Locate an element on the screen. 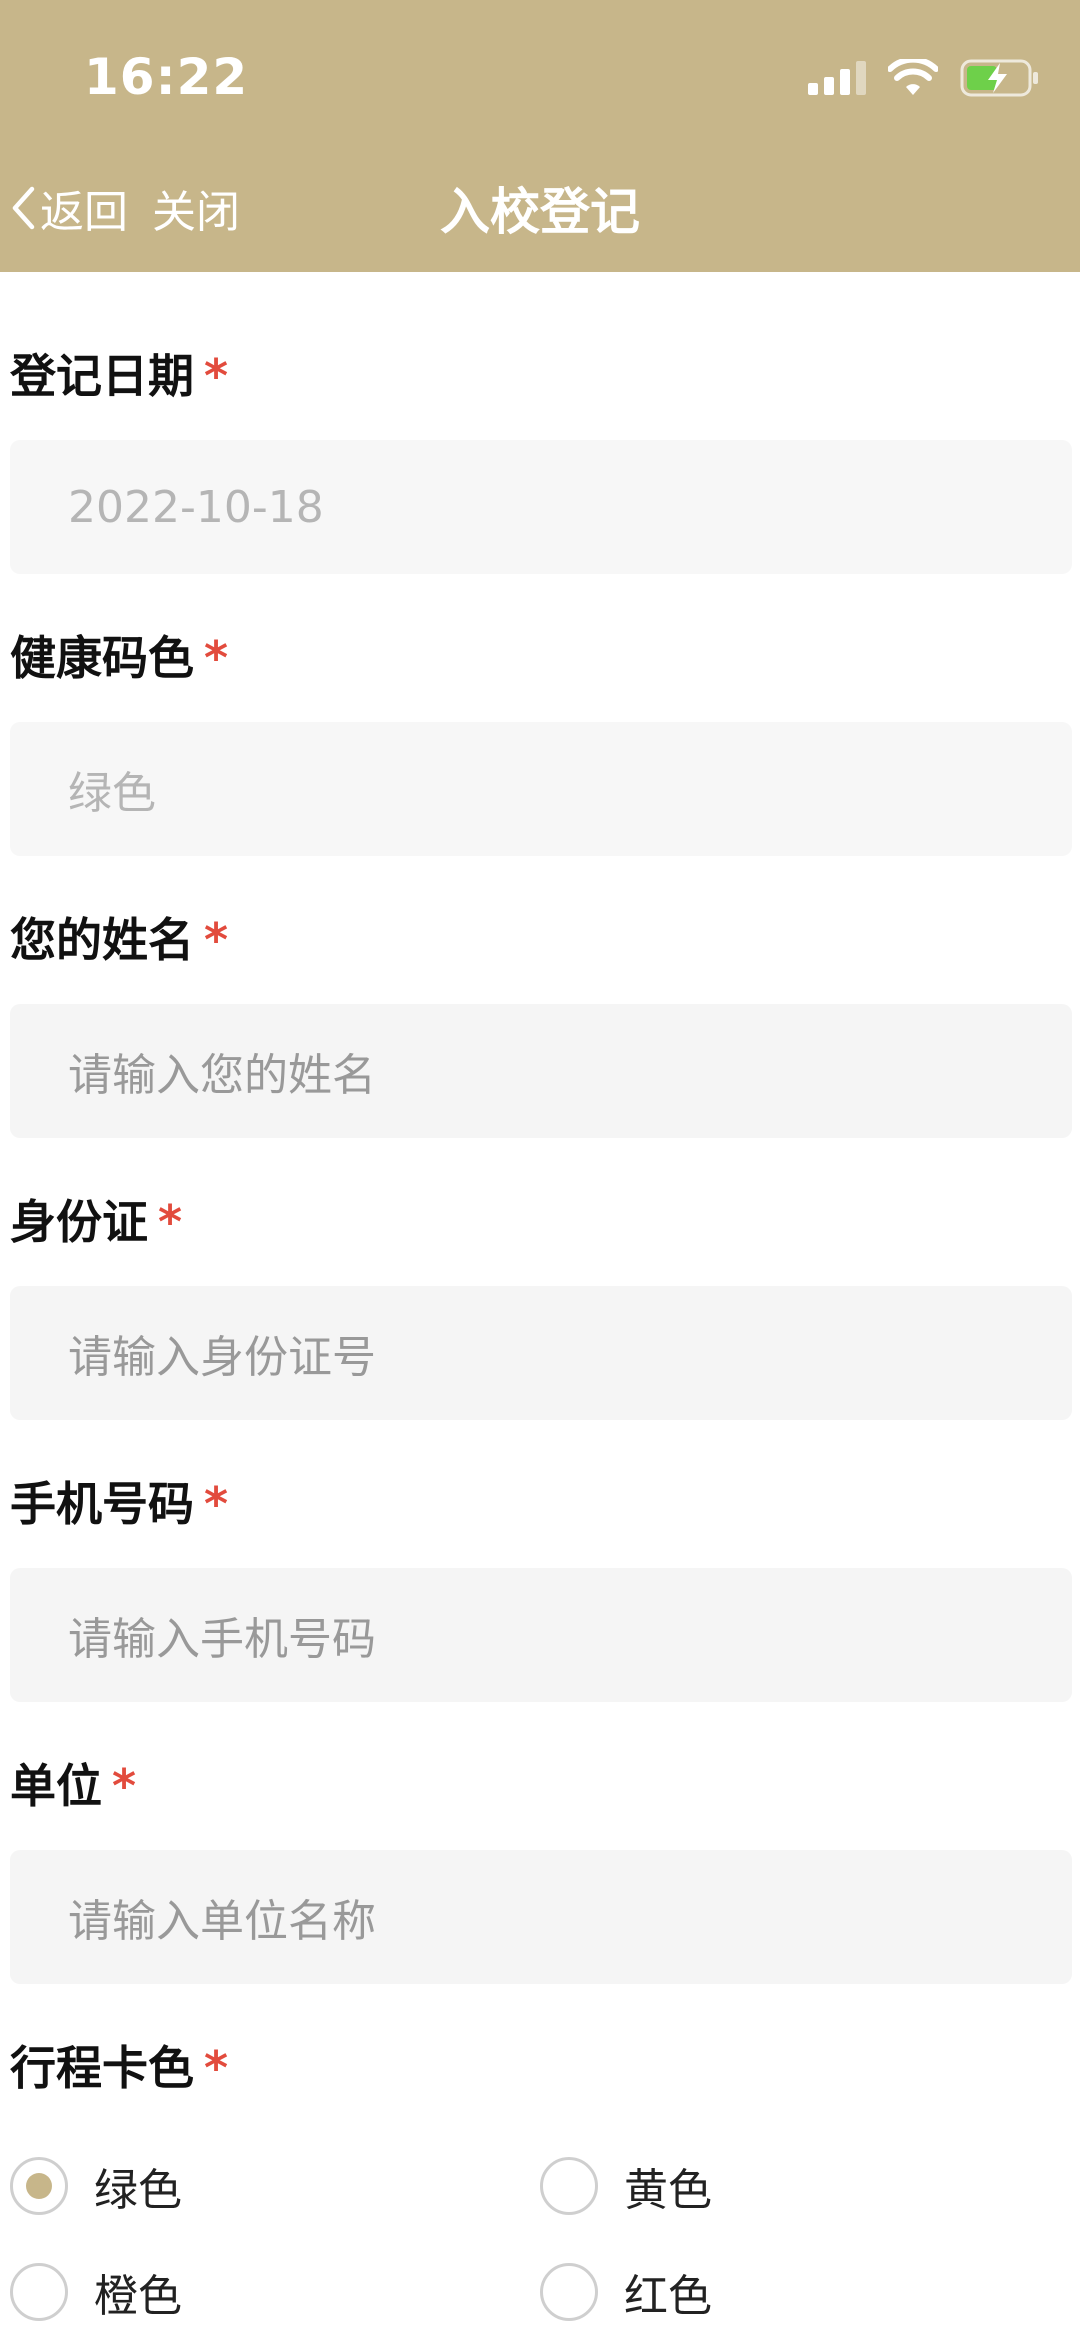 This screenshot has height=2339, width=1080. field-label: 单位 * is located at coordinates (73, 1786).